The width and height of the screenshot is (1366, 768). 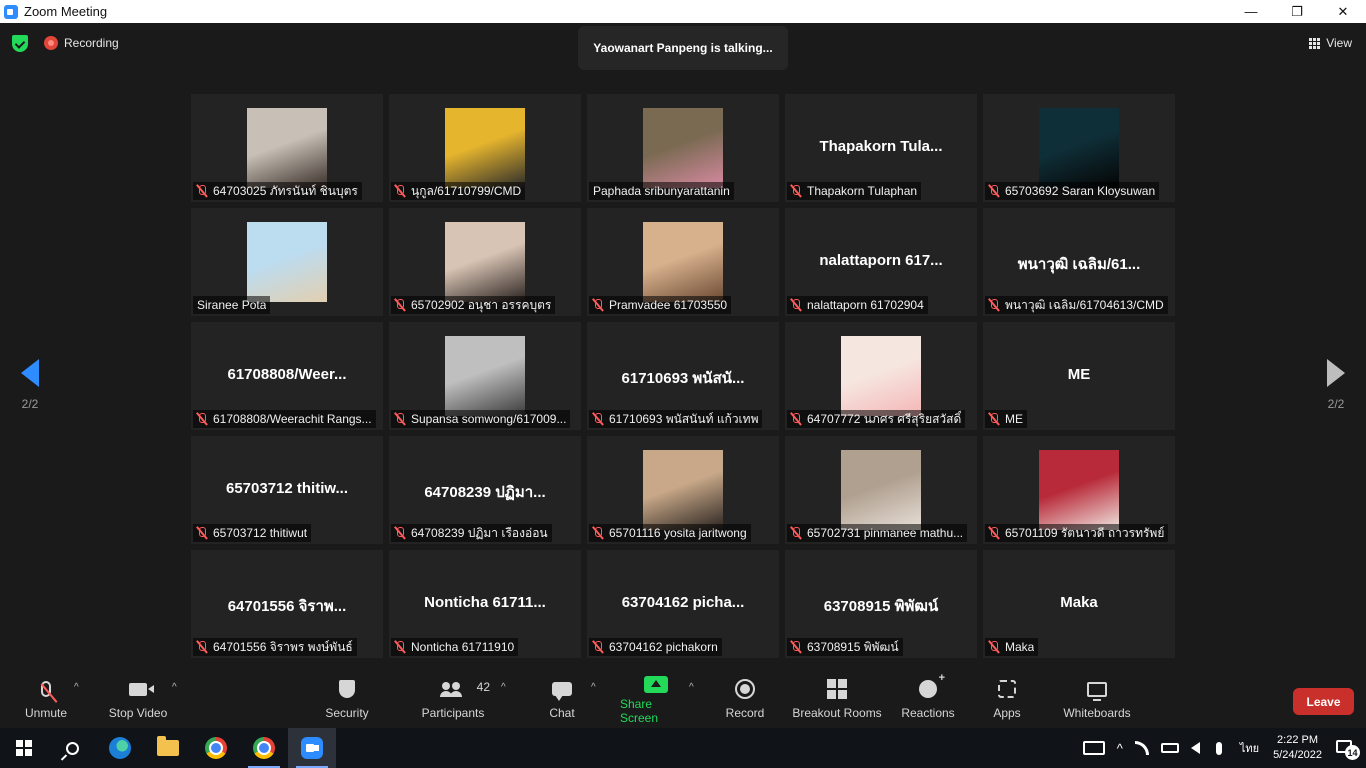 What do you see at coordinates (837, 700) in the screenshot?
I see `breakout-rooms-button: Breakout Rooms` at bounding box center [837, 700].